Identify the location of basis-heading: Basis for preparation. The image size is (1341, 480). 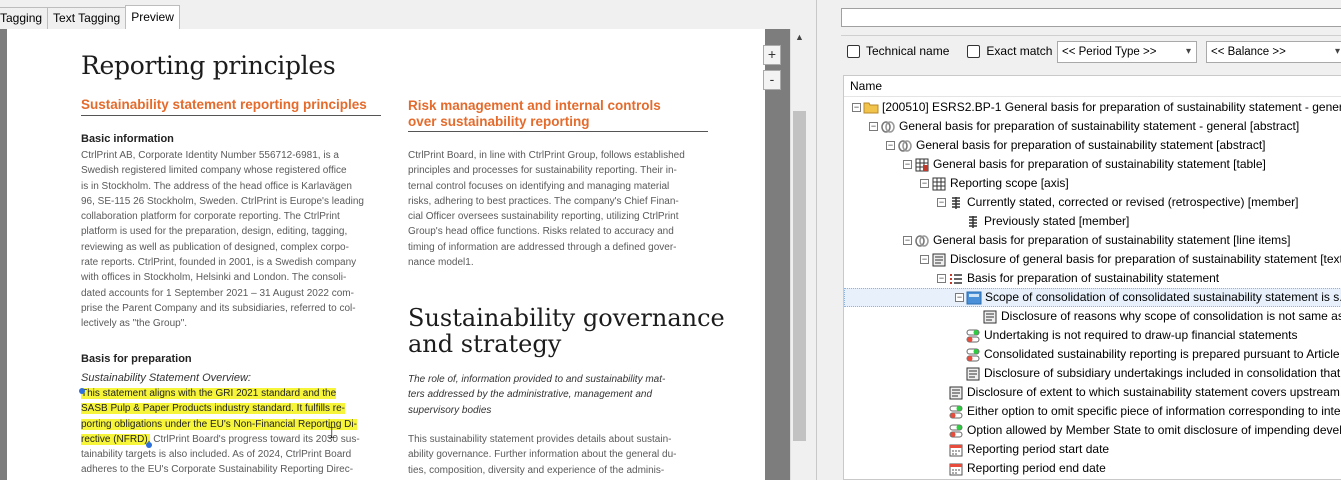
(136, 359).